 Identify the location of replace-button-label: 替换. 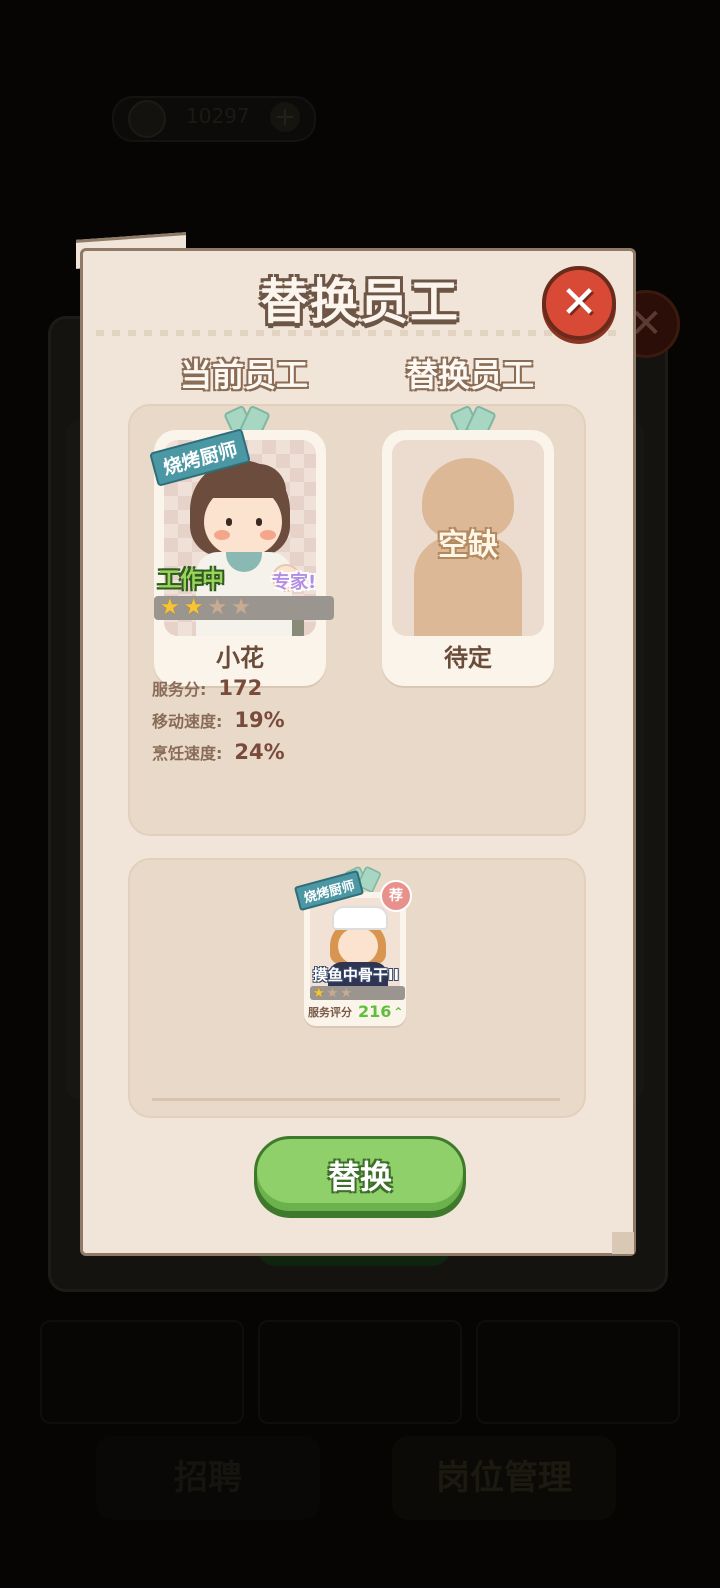
(359, 1177).